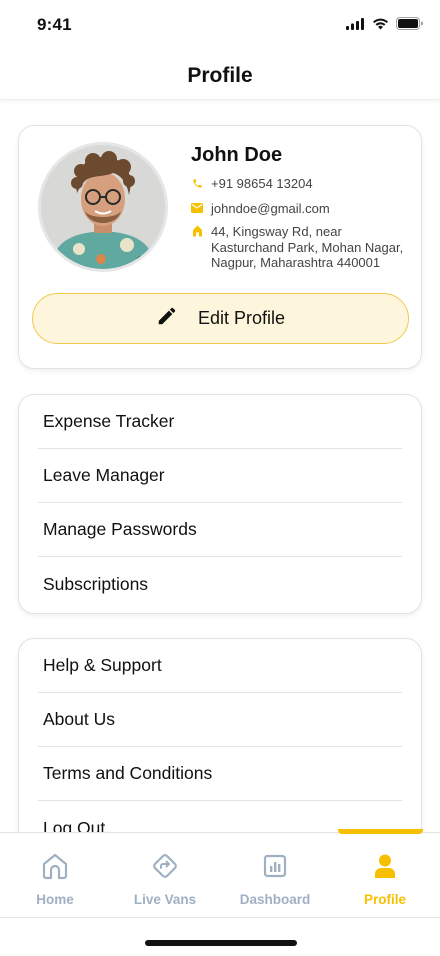 This screenshot has width=440, height=956. Describe the element at coordinates (220, 25) in the screenshot. I see `status-bar: 9:41` at that location.